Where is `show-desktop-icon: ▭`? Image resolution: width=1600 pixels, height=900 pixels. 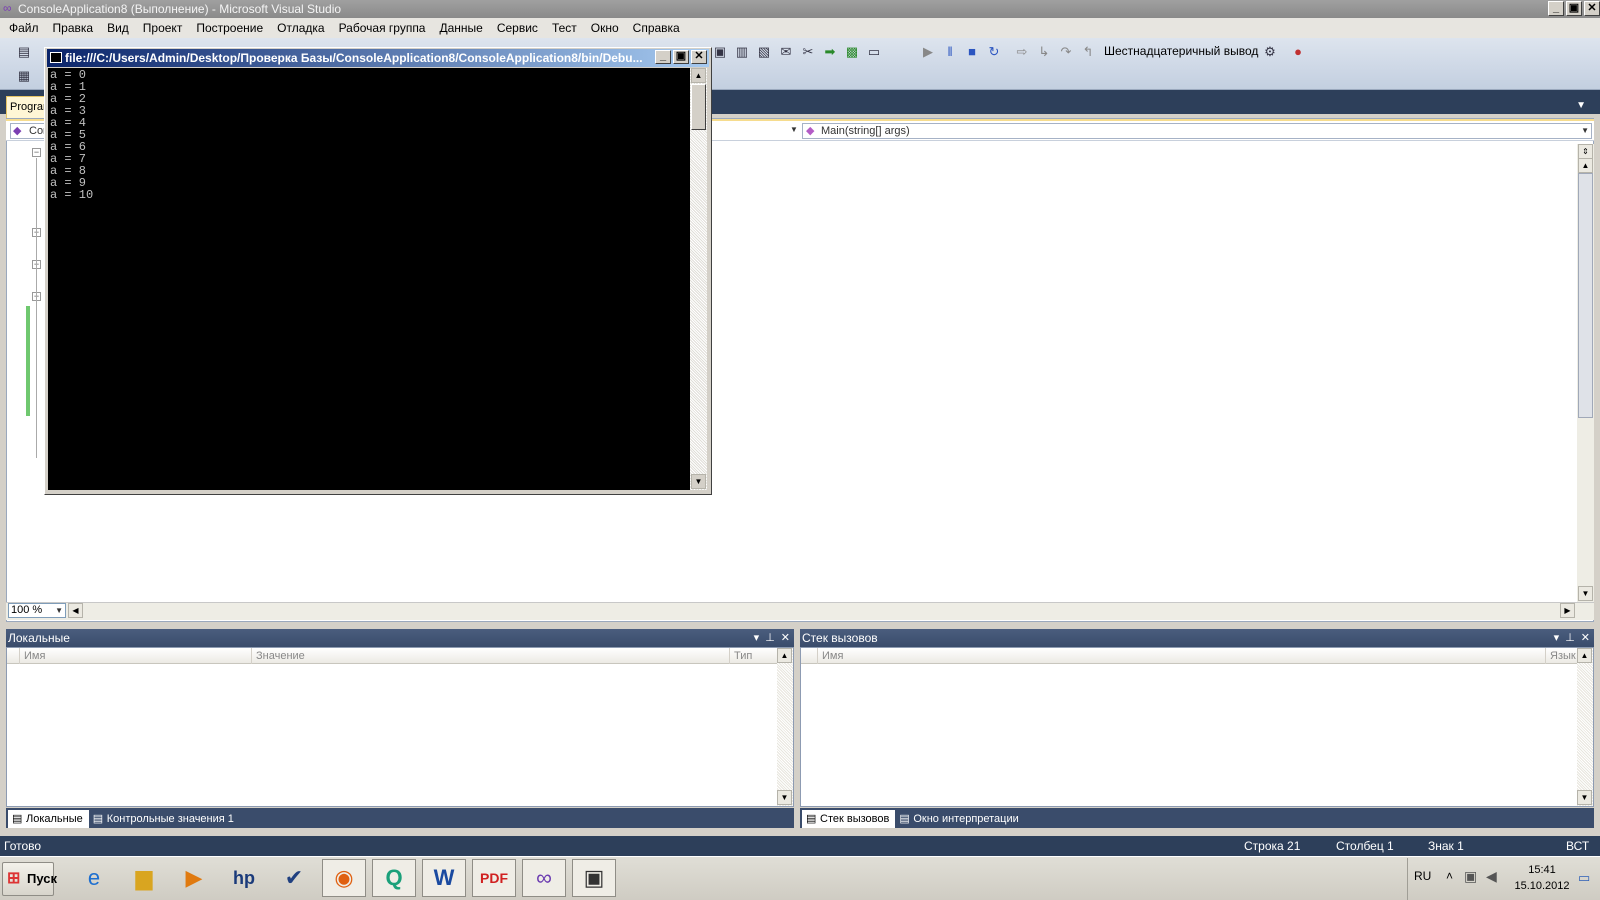
show-desktop-icon: ▭ is located at coordinates (1584, 878).